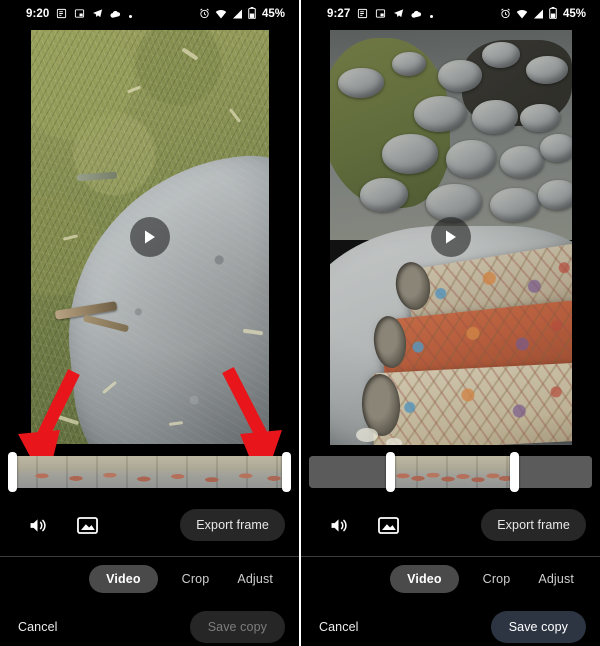 The width and height of the screenshot is (600, 646). I want to click on status-bar-left-group: 9:20, so click(79, 15).